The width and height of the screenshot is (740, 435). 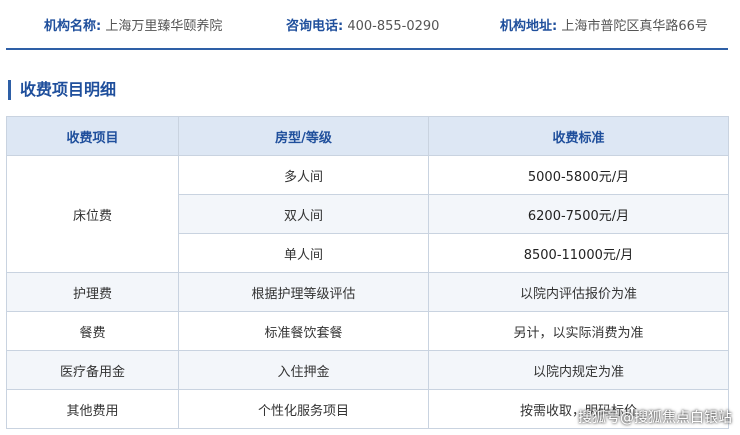 I want to click on consult-phone-label: 咨询电话:, so click(x=315, y=26).